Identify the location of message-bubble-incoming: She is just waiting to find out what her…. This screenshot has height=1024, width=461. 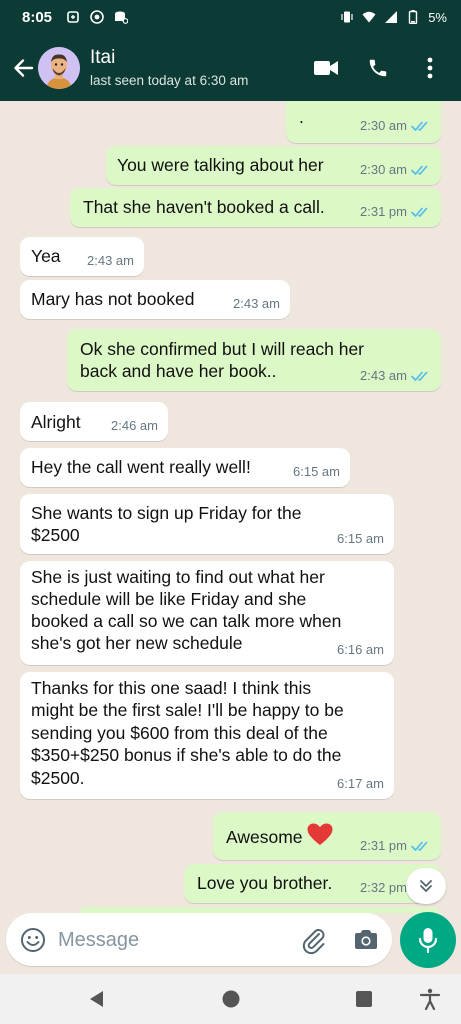
(207, 613).